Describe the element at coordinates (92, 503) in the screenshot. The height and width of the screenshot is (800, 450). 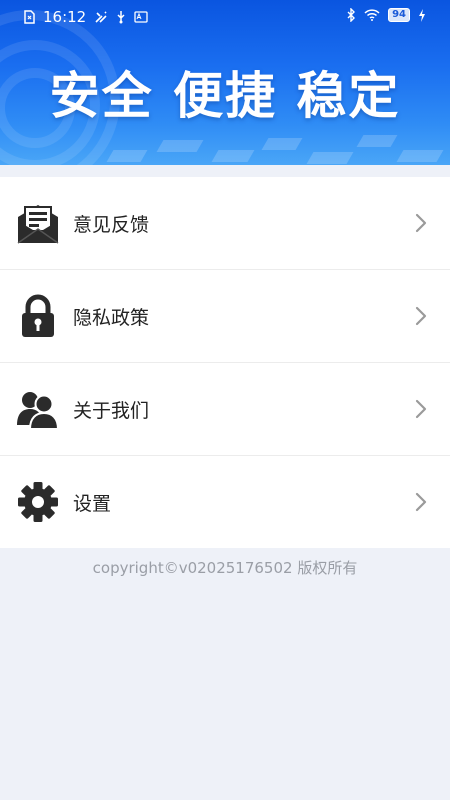
I see `menu-item-label: 设置` at that location.